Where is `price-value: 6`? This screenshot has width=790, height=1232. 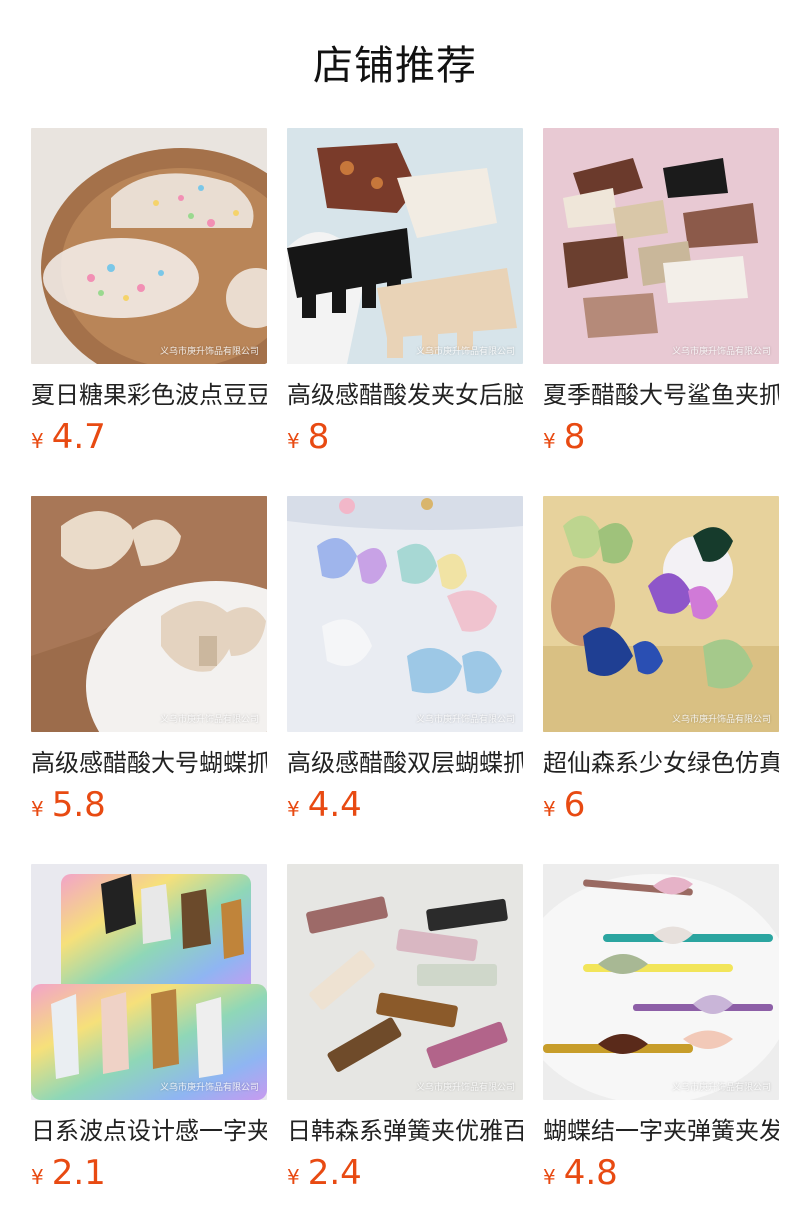 price-value: 6 is located at coordinates (574, 805).